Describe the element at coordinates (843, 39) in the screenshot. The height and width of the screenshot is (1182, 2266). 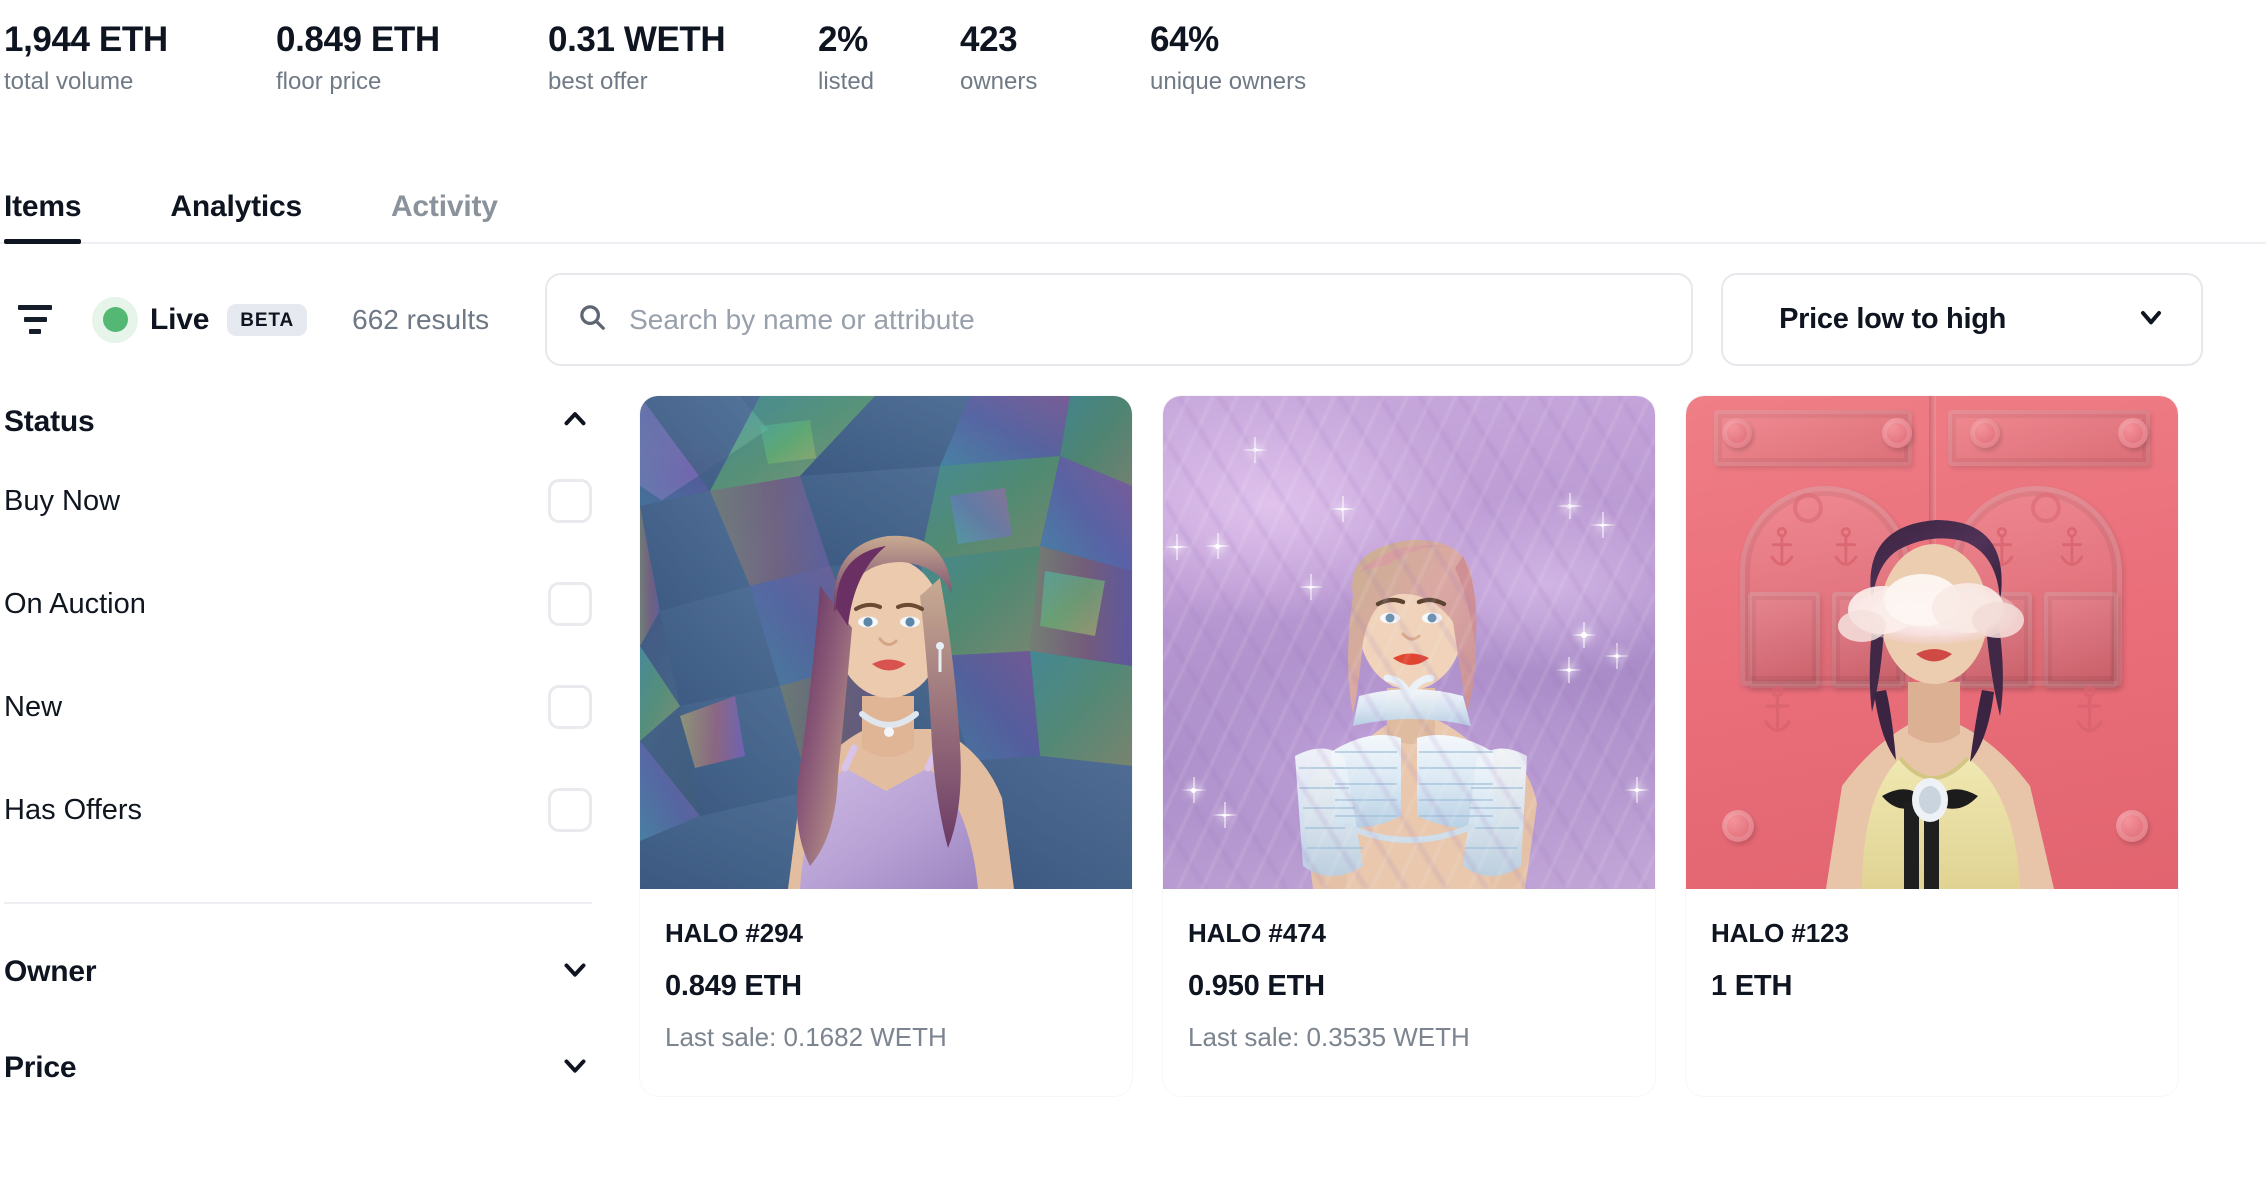
I see `stat-value: 2%` at that location.